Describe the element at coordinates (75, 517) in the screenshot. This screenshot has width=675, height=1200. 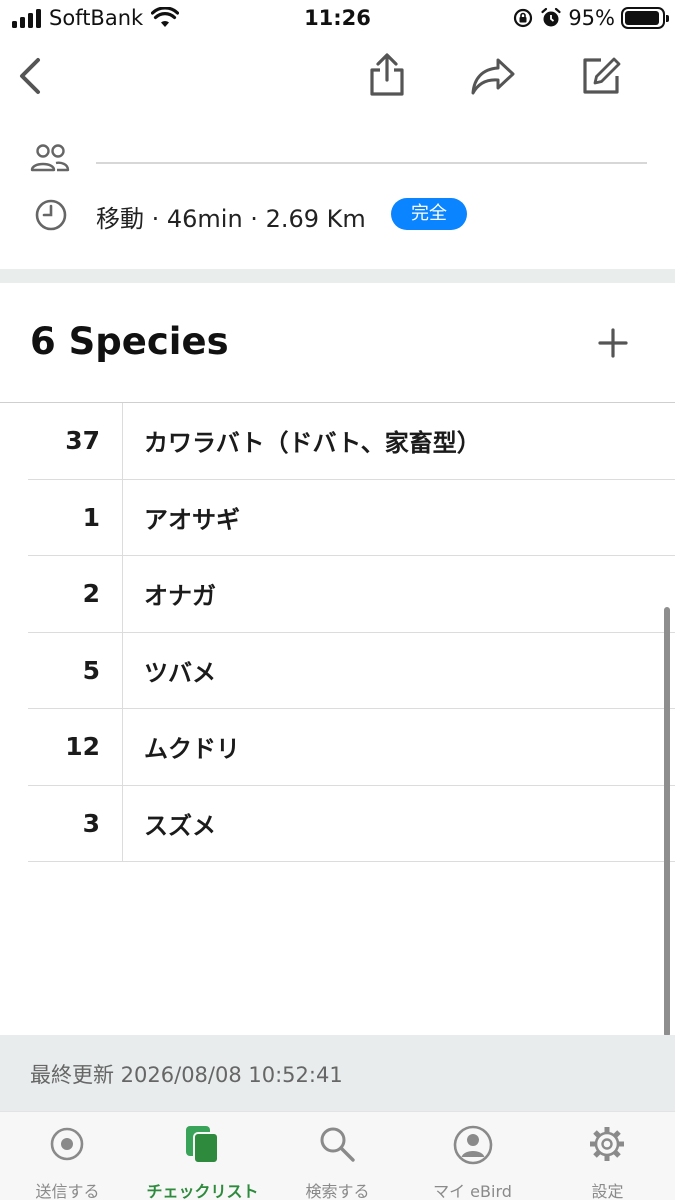
I see `species-count: 1` at that location.